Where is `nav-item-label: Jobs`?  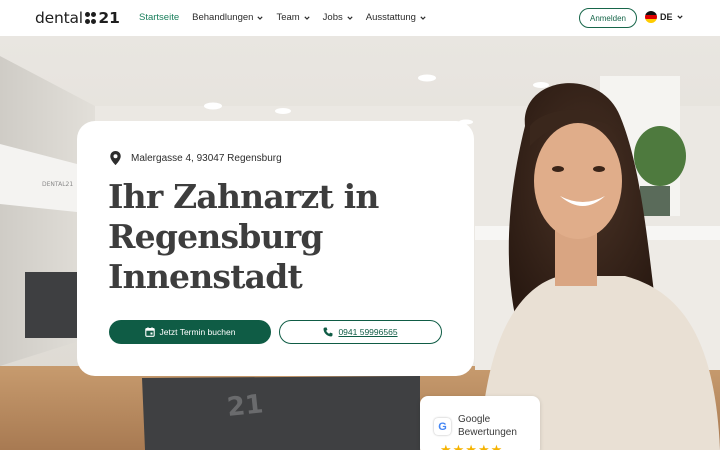
nav-item-label: Jobs is located at coordinates (332, 17).